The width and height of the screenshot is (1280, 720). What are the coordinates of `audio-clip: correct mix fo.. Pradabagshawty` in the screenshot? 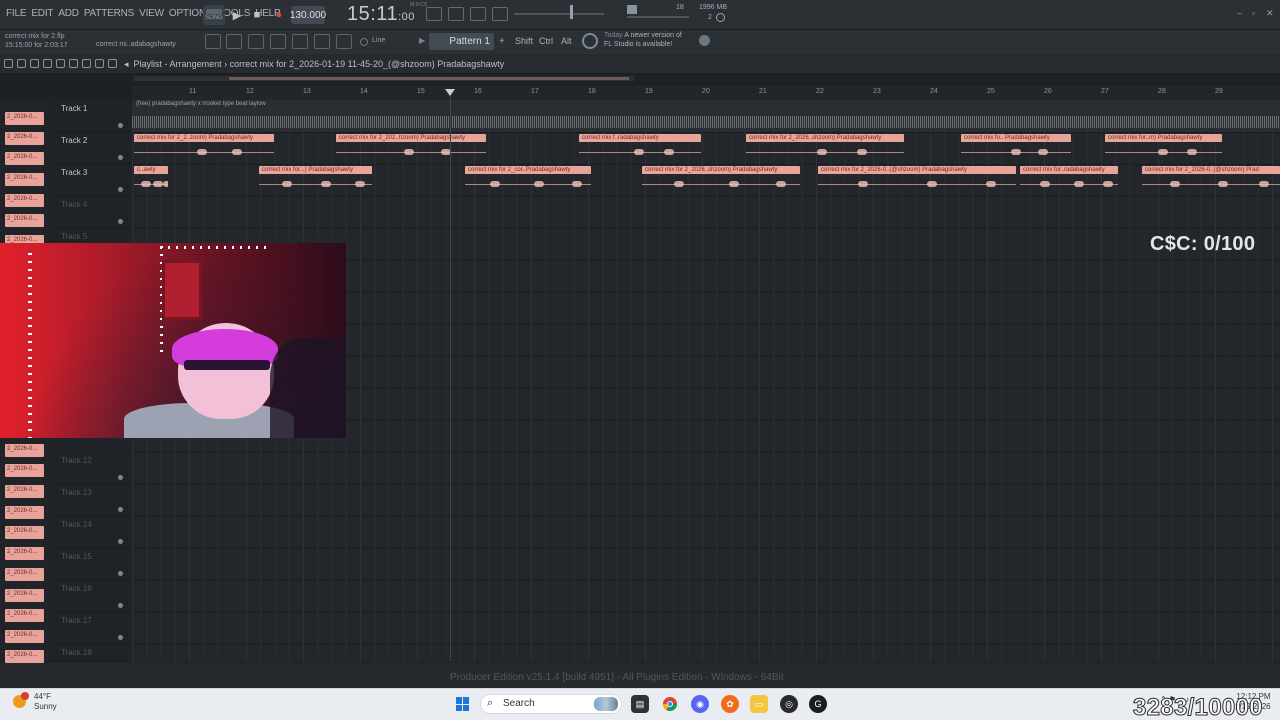 It's located at (1016, 148).